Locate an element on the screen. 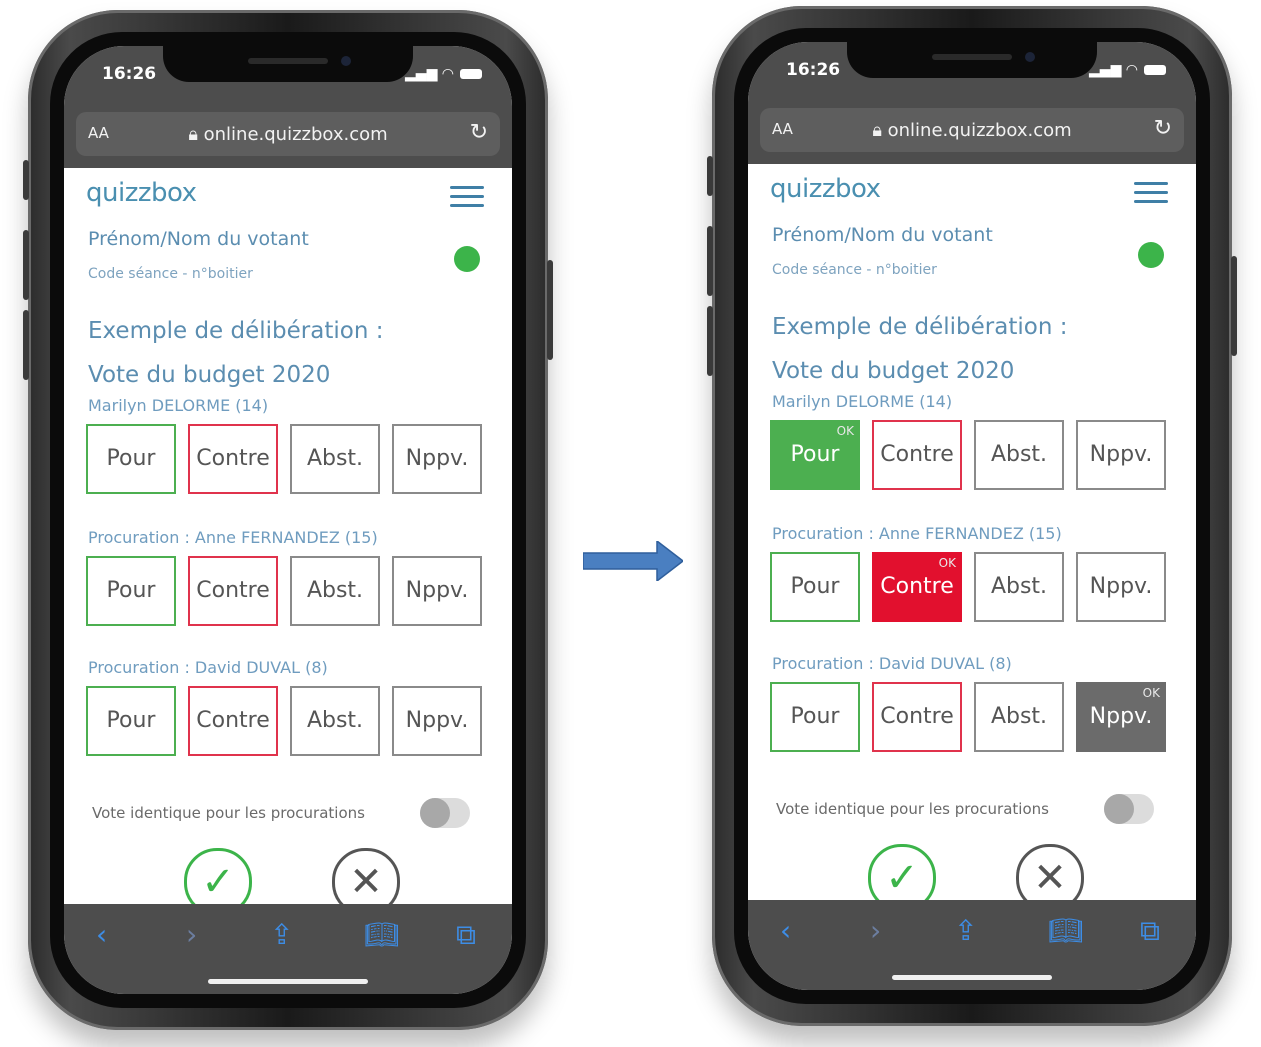  vote-row: Pour Contre Abst. Nppv. OK is located at coordinates (972, 718).